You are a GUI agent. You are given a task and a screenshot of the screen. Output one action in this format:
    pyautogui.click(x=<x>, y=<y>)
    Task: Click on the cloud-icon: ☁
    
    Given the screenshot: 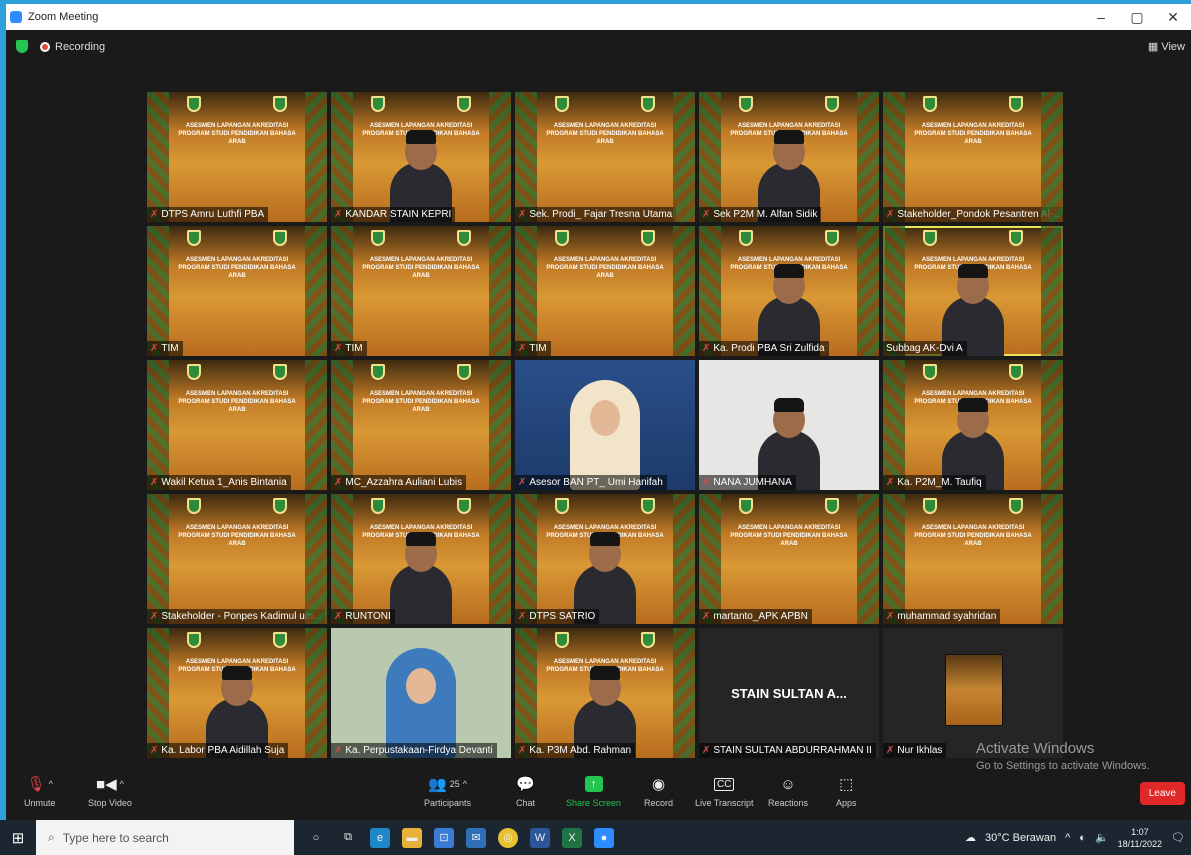 What is the action you would take?
    pyautogui.click(x=970, y=837)
    